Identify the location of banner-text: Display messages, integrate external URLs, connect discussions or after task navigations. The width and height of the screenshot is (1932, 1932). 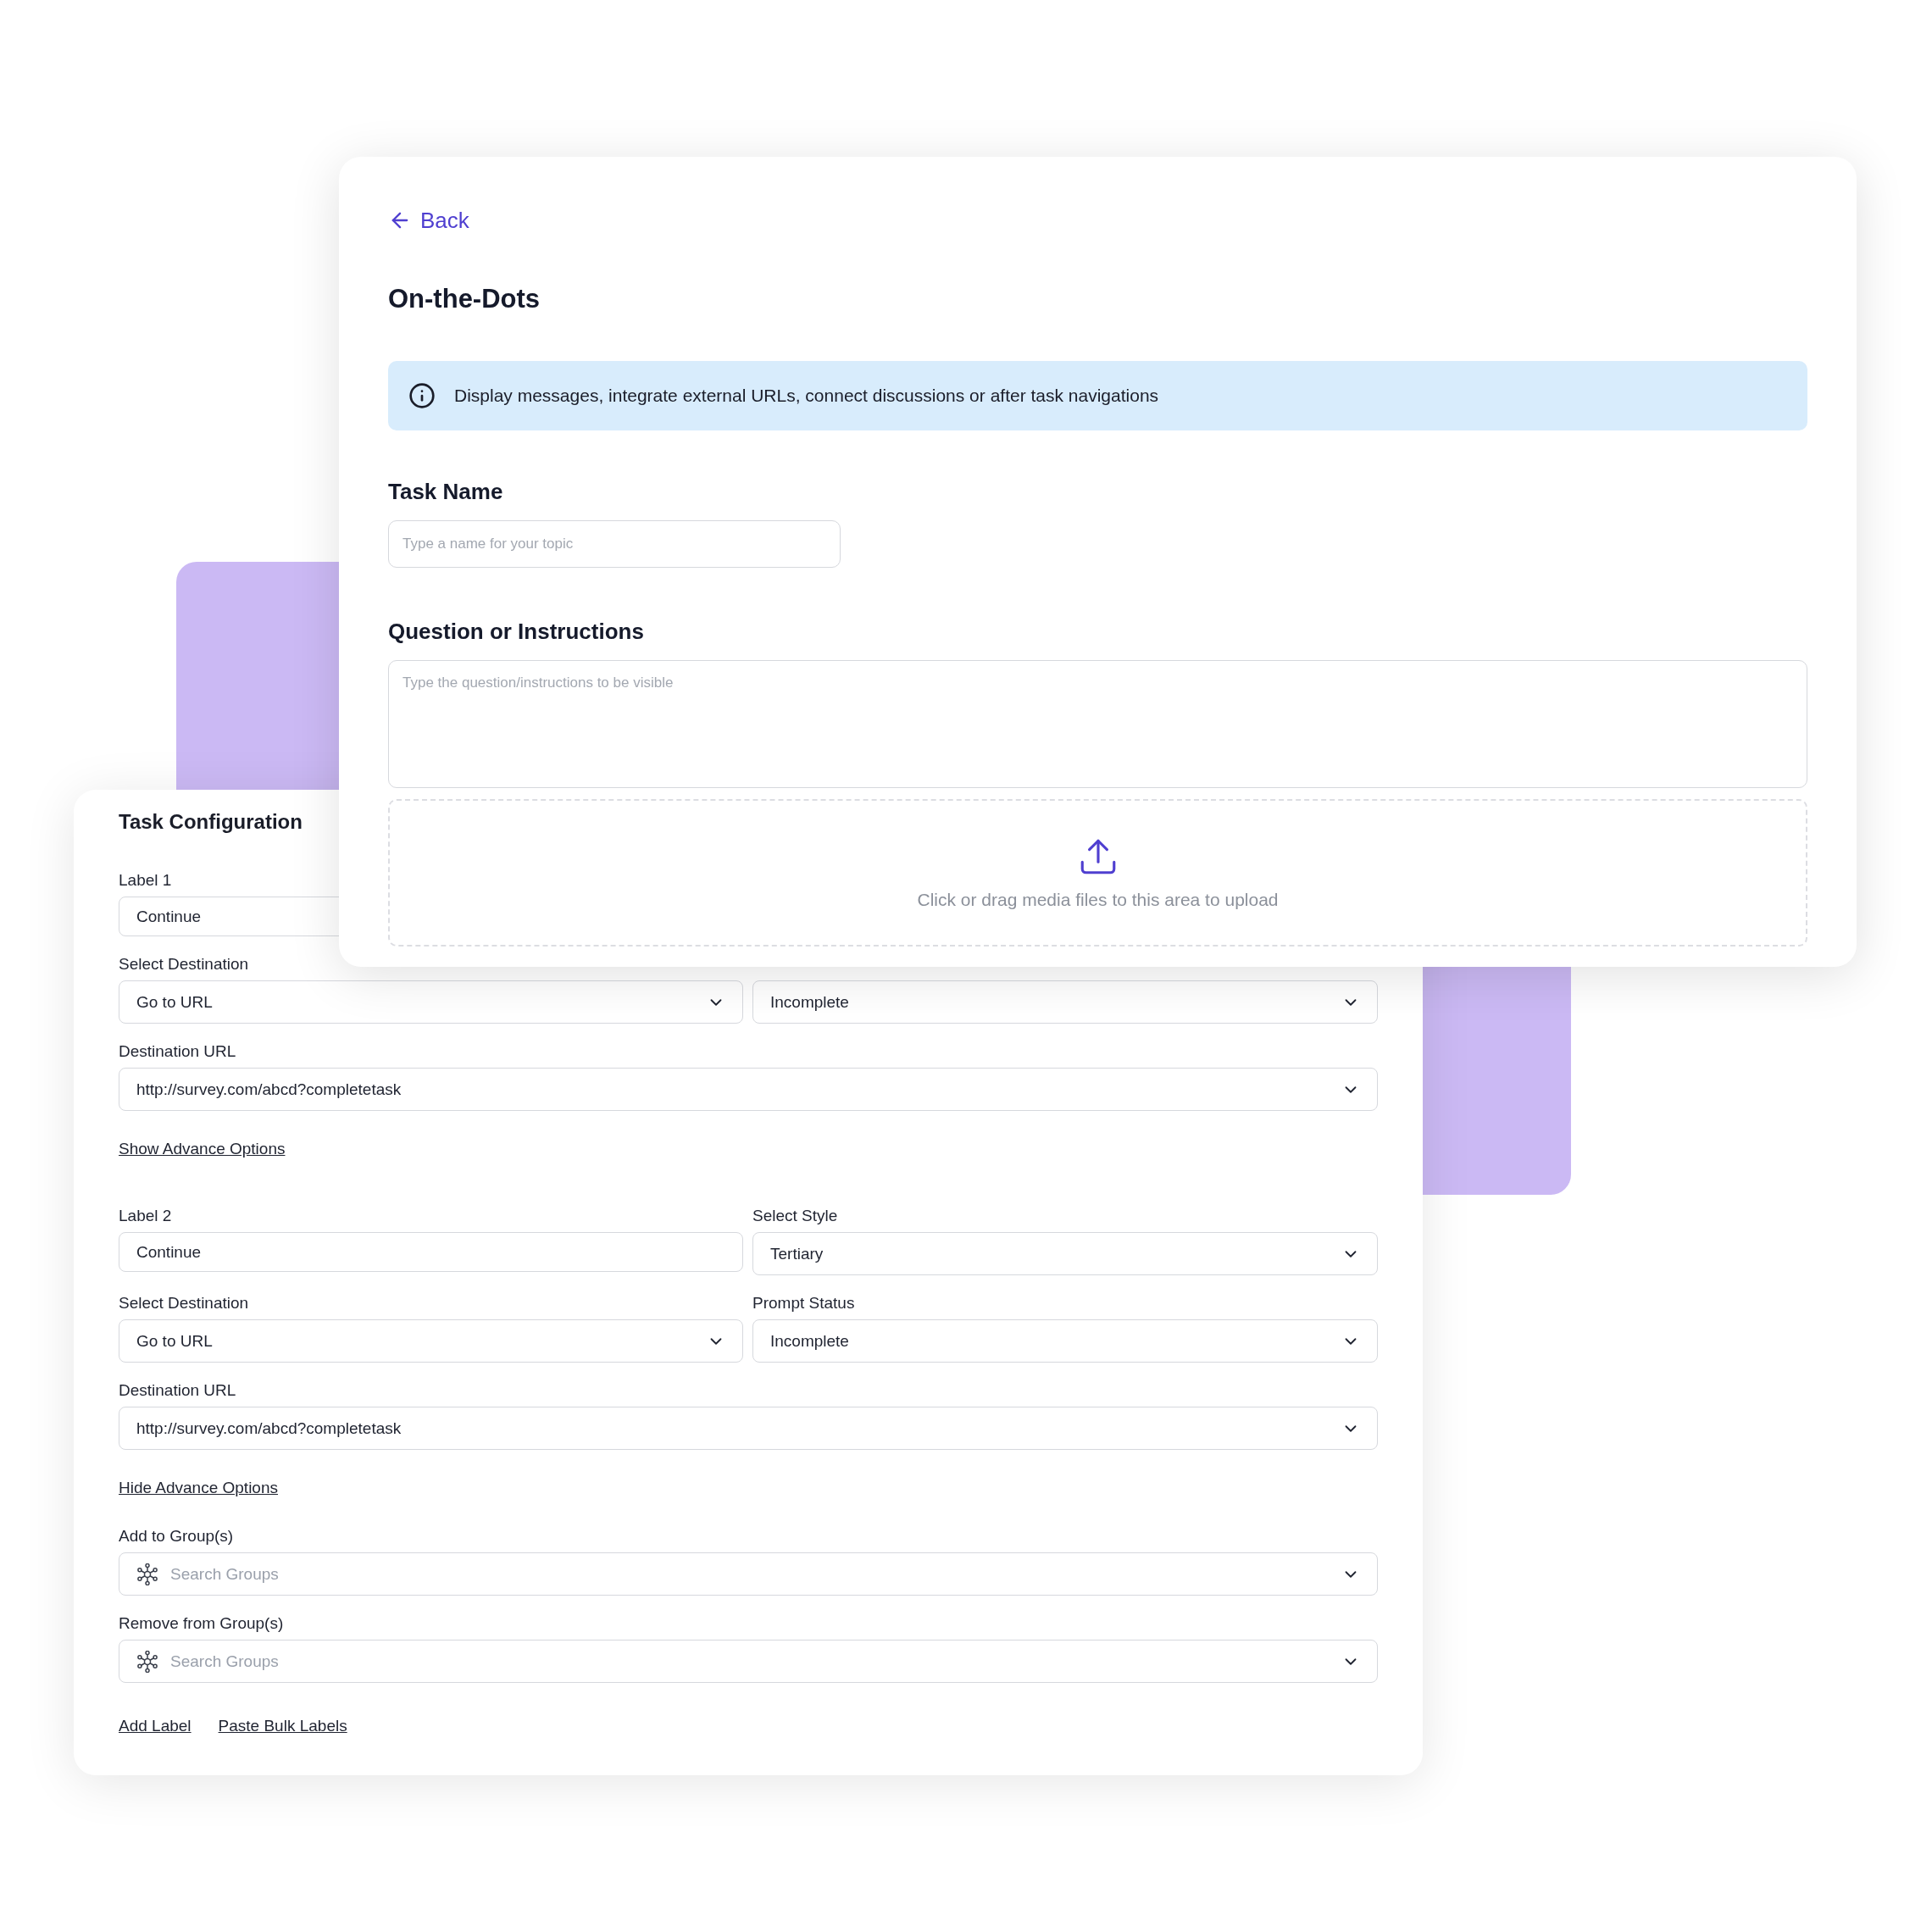
(806, 396).